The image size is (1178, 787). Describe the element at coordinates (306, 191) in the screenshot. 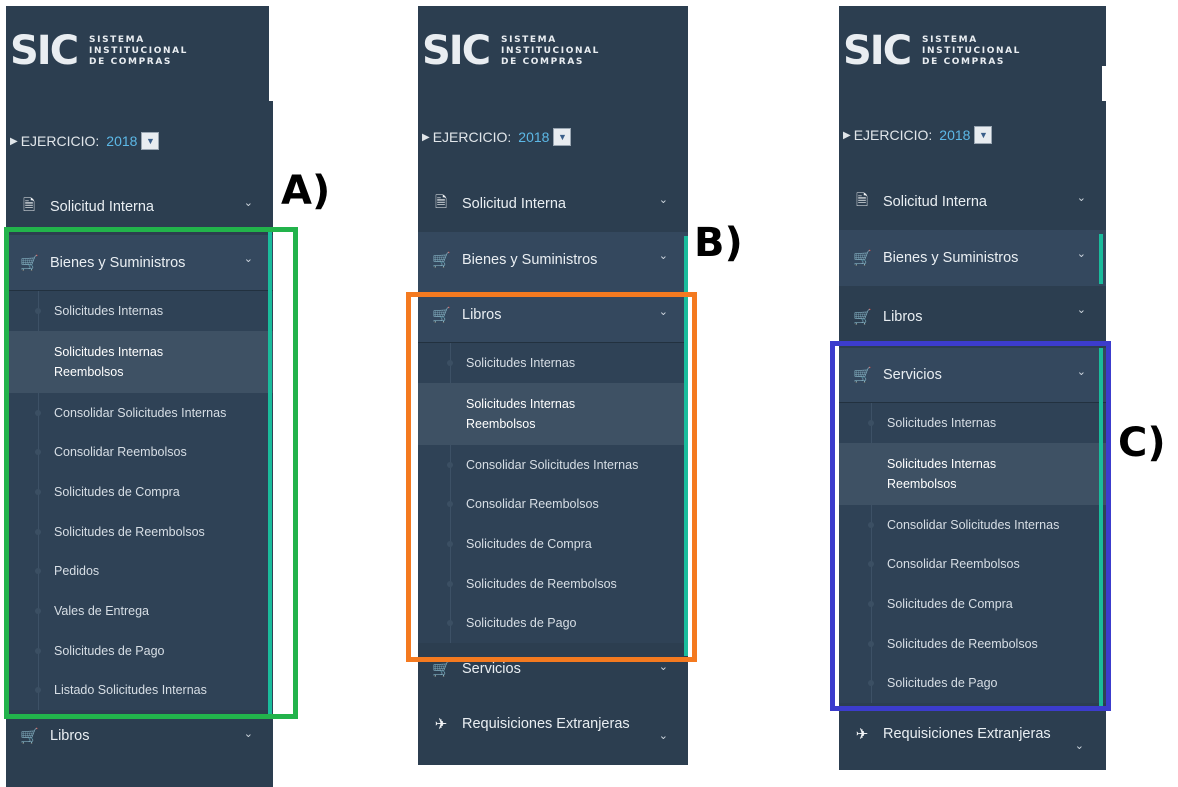

I see `label-a: A)` at that location.